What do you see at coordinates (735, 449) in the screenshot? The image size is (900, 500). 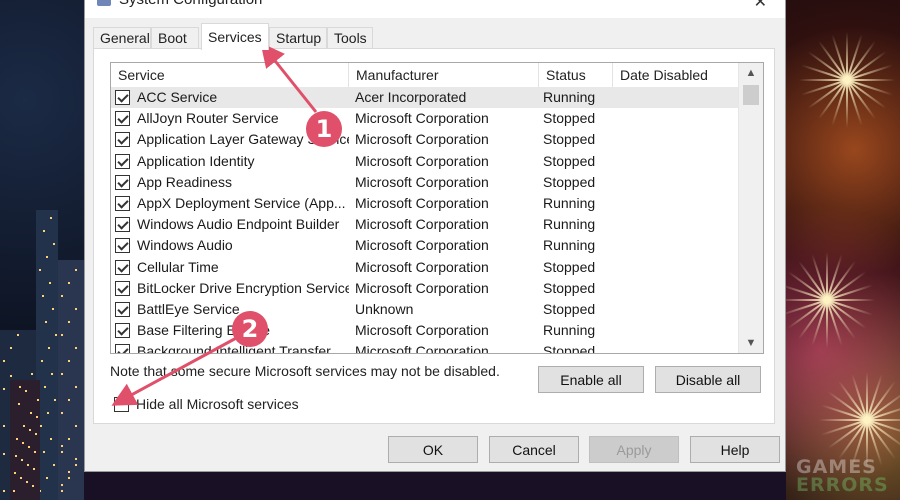 I see `help-button: Help` at bounding box center [735, 449].